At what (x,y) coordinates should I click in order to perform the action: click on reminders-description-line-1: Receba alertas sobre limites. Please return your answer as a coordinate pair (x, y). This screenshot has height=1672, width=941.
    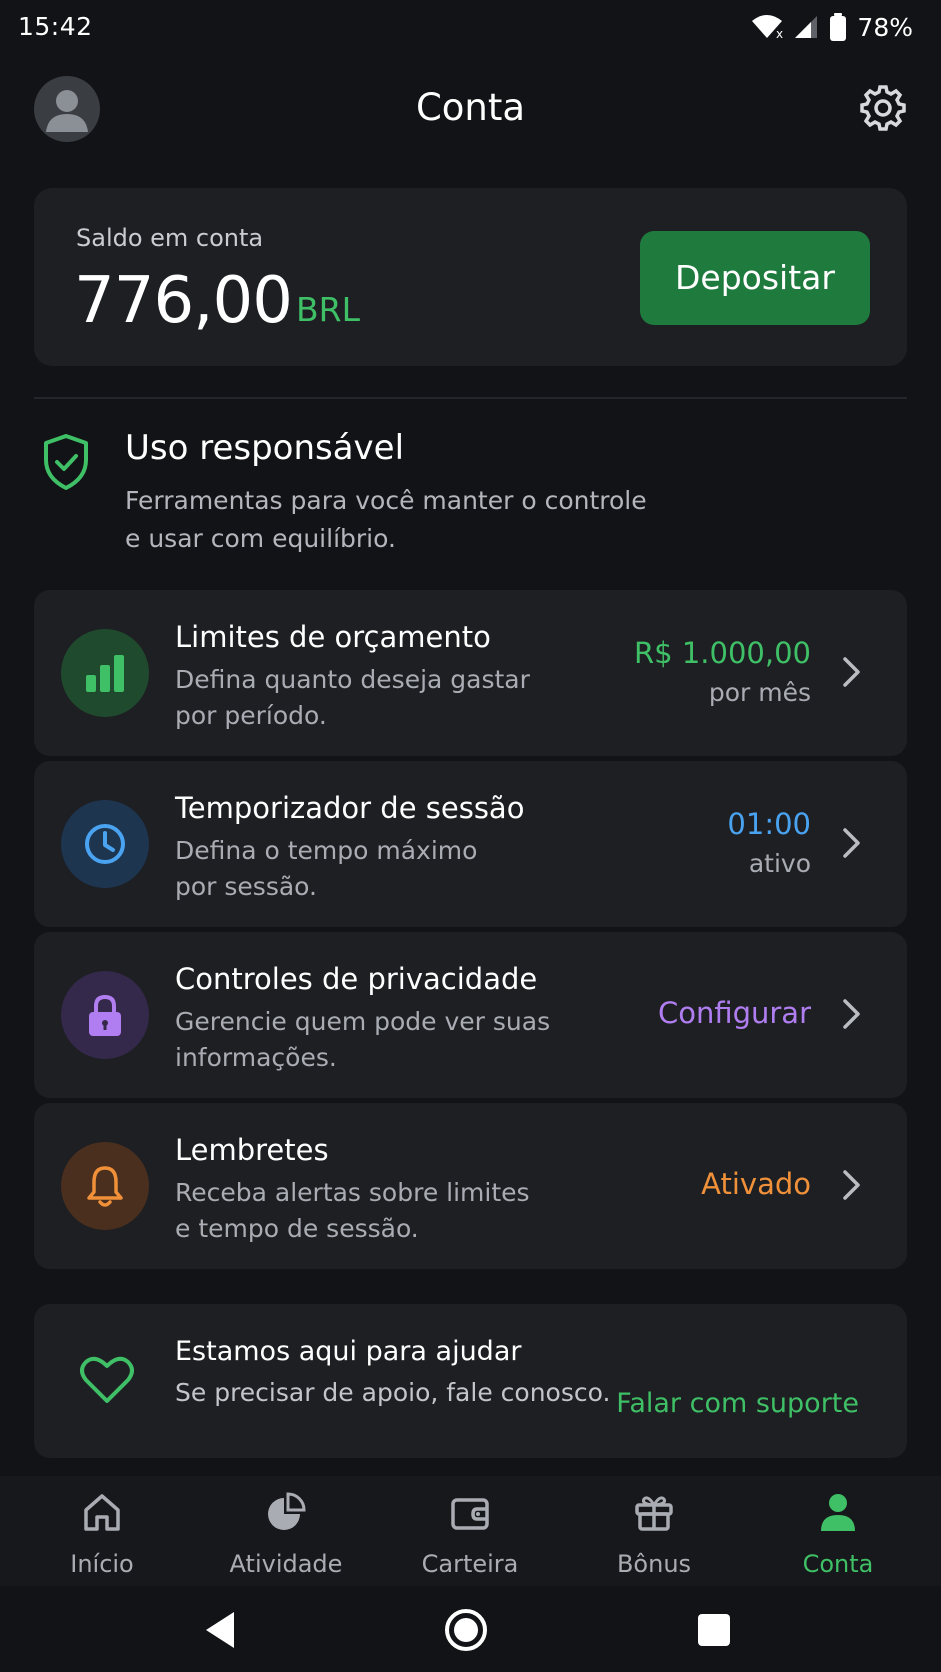
    Looking at the image, I should click on (352, 1192).